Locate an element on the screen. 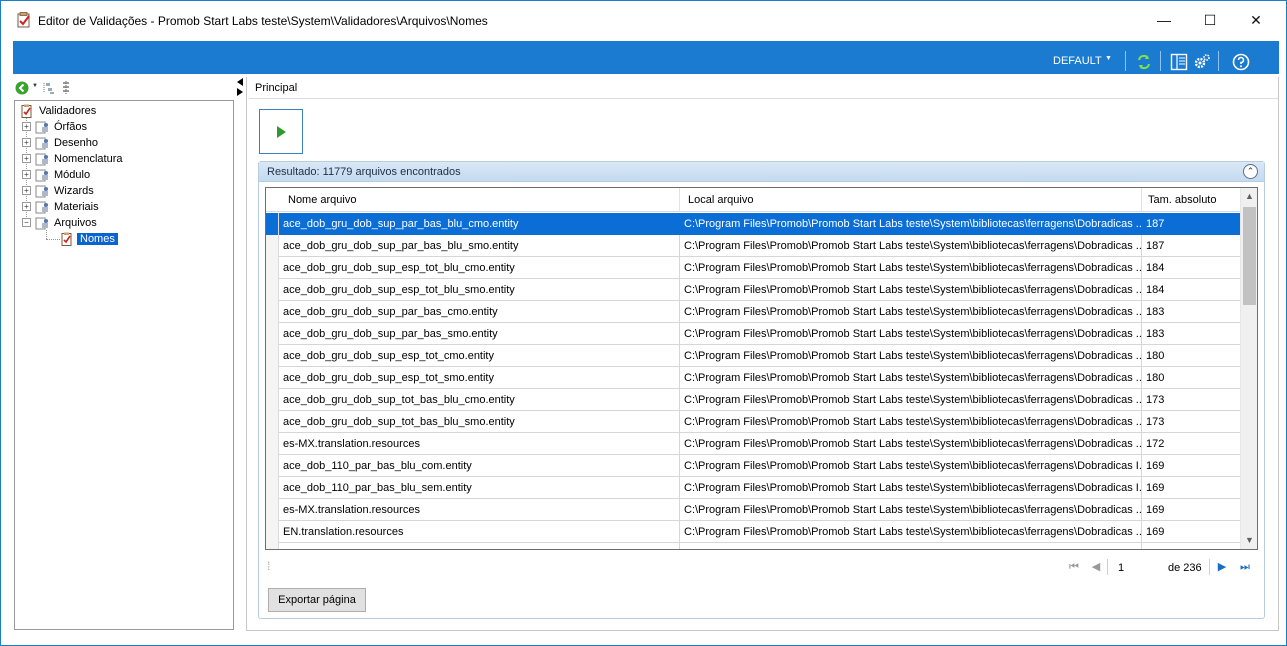 The height and width of the screenshot is (646, 1287). grid-header: Nome arquivo Local arquivo Tam. absoluto is located at coordinates (754, 200).